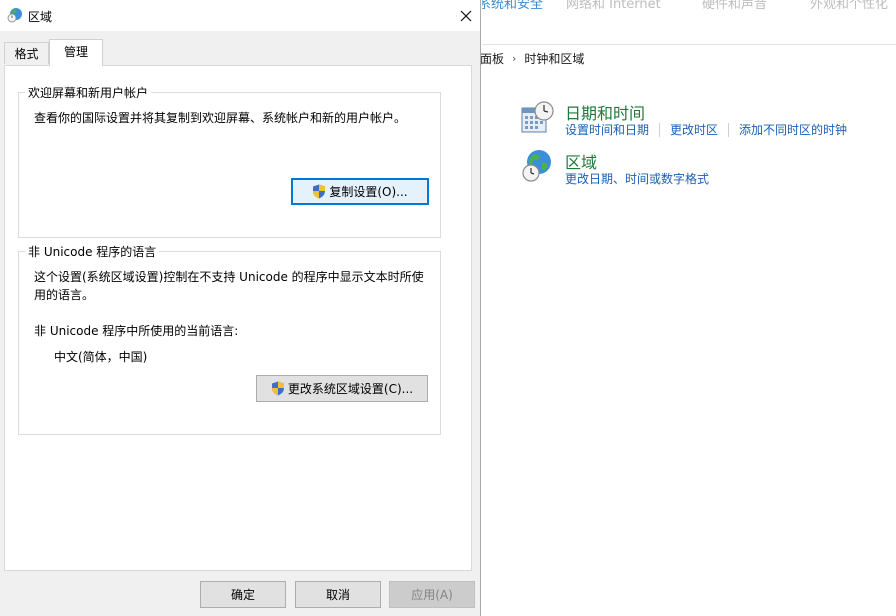 This screenshot has width=896, height=616. I want to click on cp-top-tabs-cutoff: 系统和安全 网络和 Internet 硬件和声音 外观和个性化, so click(689, 5).